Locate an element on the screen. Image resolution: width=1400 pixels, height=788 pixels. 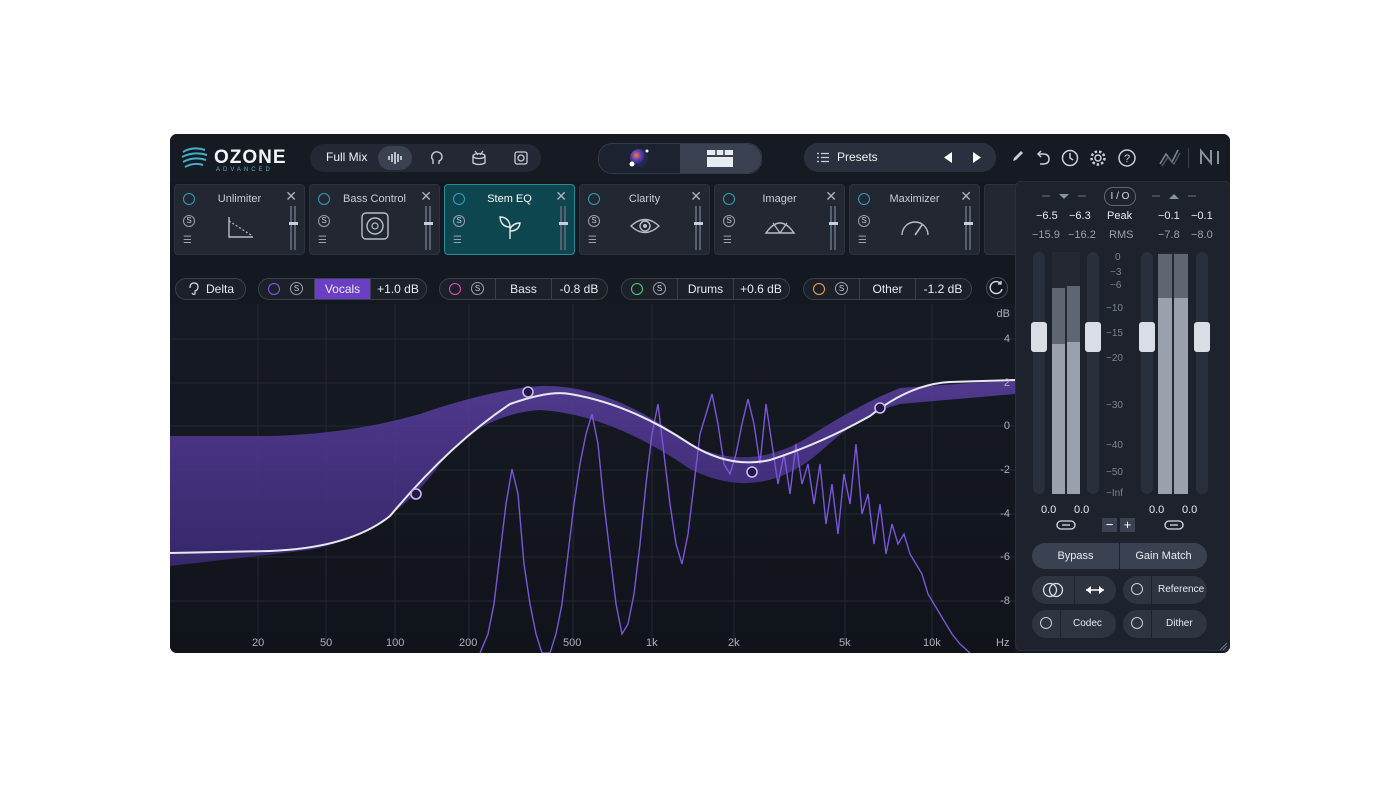
stem-other: S Other -1.2 dB is located at coordinates (887, 289).